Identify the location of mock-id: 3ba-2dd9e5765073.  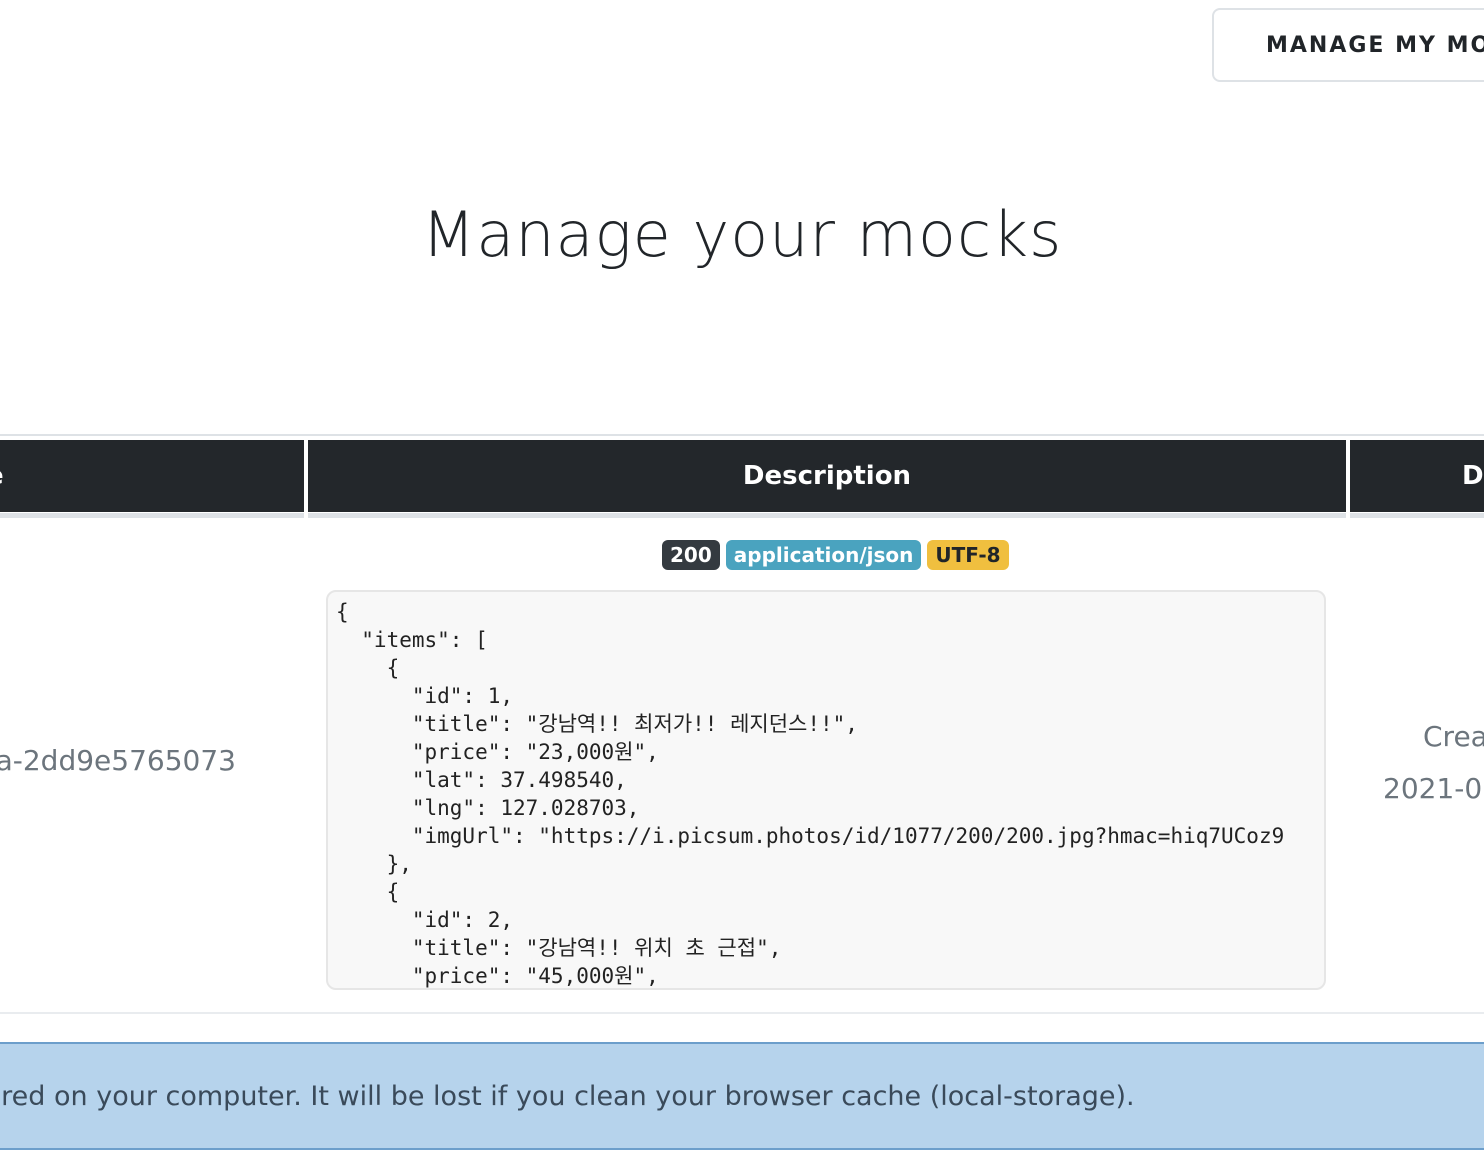
(118, 760).